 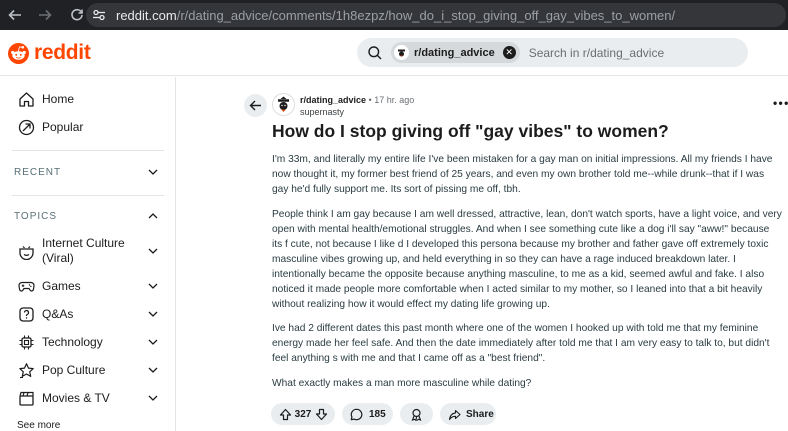 I want to click on award-icon, so click(x=417, y=414).